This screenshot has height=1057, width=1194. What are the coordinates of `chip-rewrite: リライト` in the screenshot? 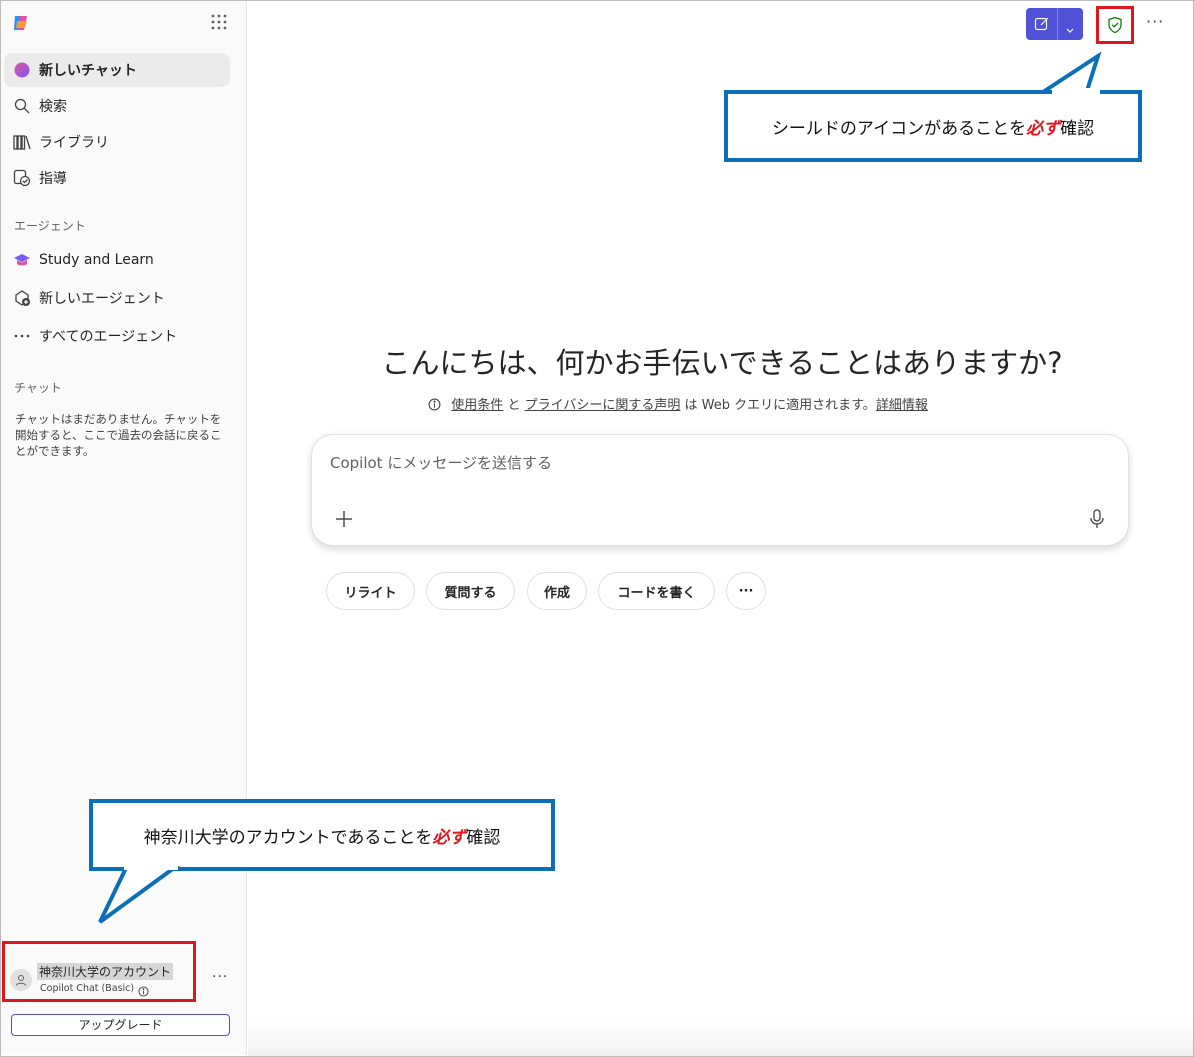 It's located at (370, 591).